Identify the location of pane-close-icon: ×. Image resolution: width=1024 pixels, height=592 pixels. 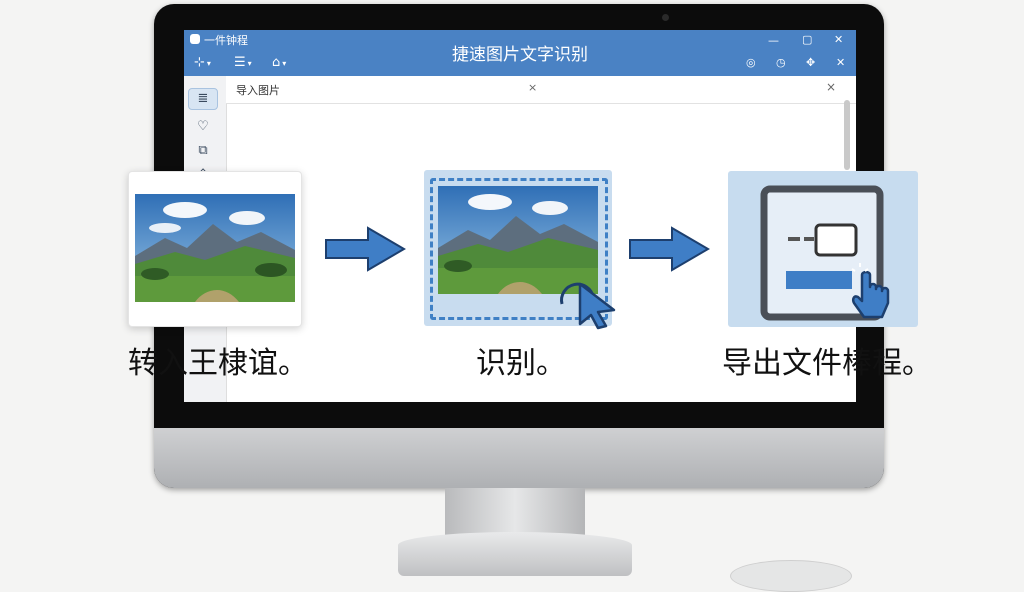
(831, 87).